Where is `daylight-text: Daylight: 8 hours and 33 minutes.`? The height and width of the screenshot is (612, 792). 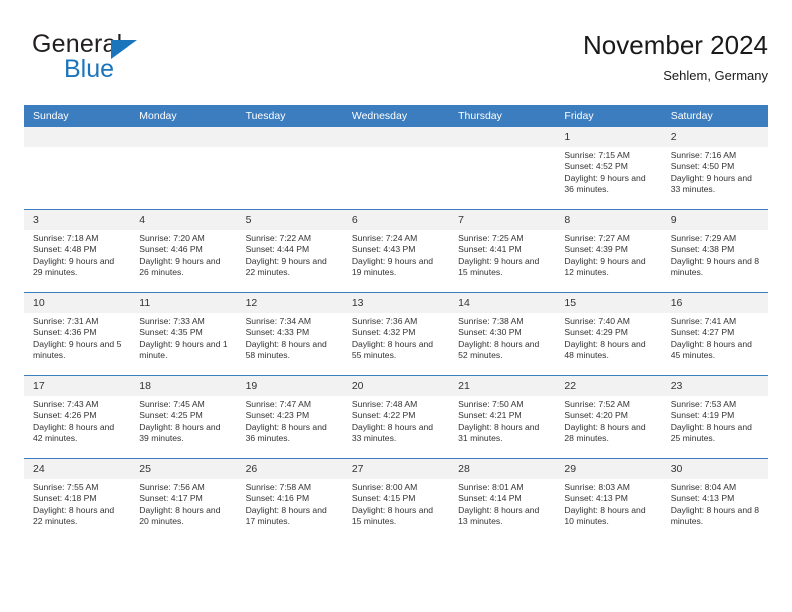 daylight-text: Daylight: 8 hours and 33 minutes. is located at coordinates (392, 432).